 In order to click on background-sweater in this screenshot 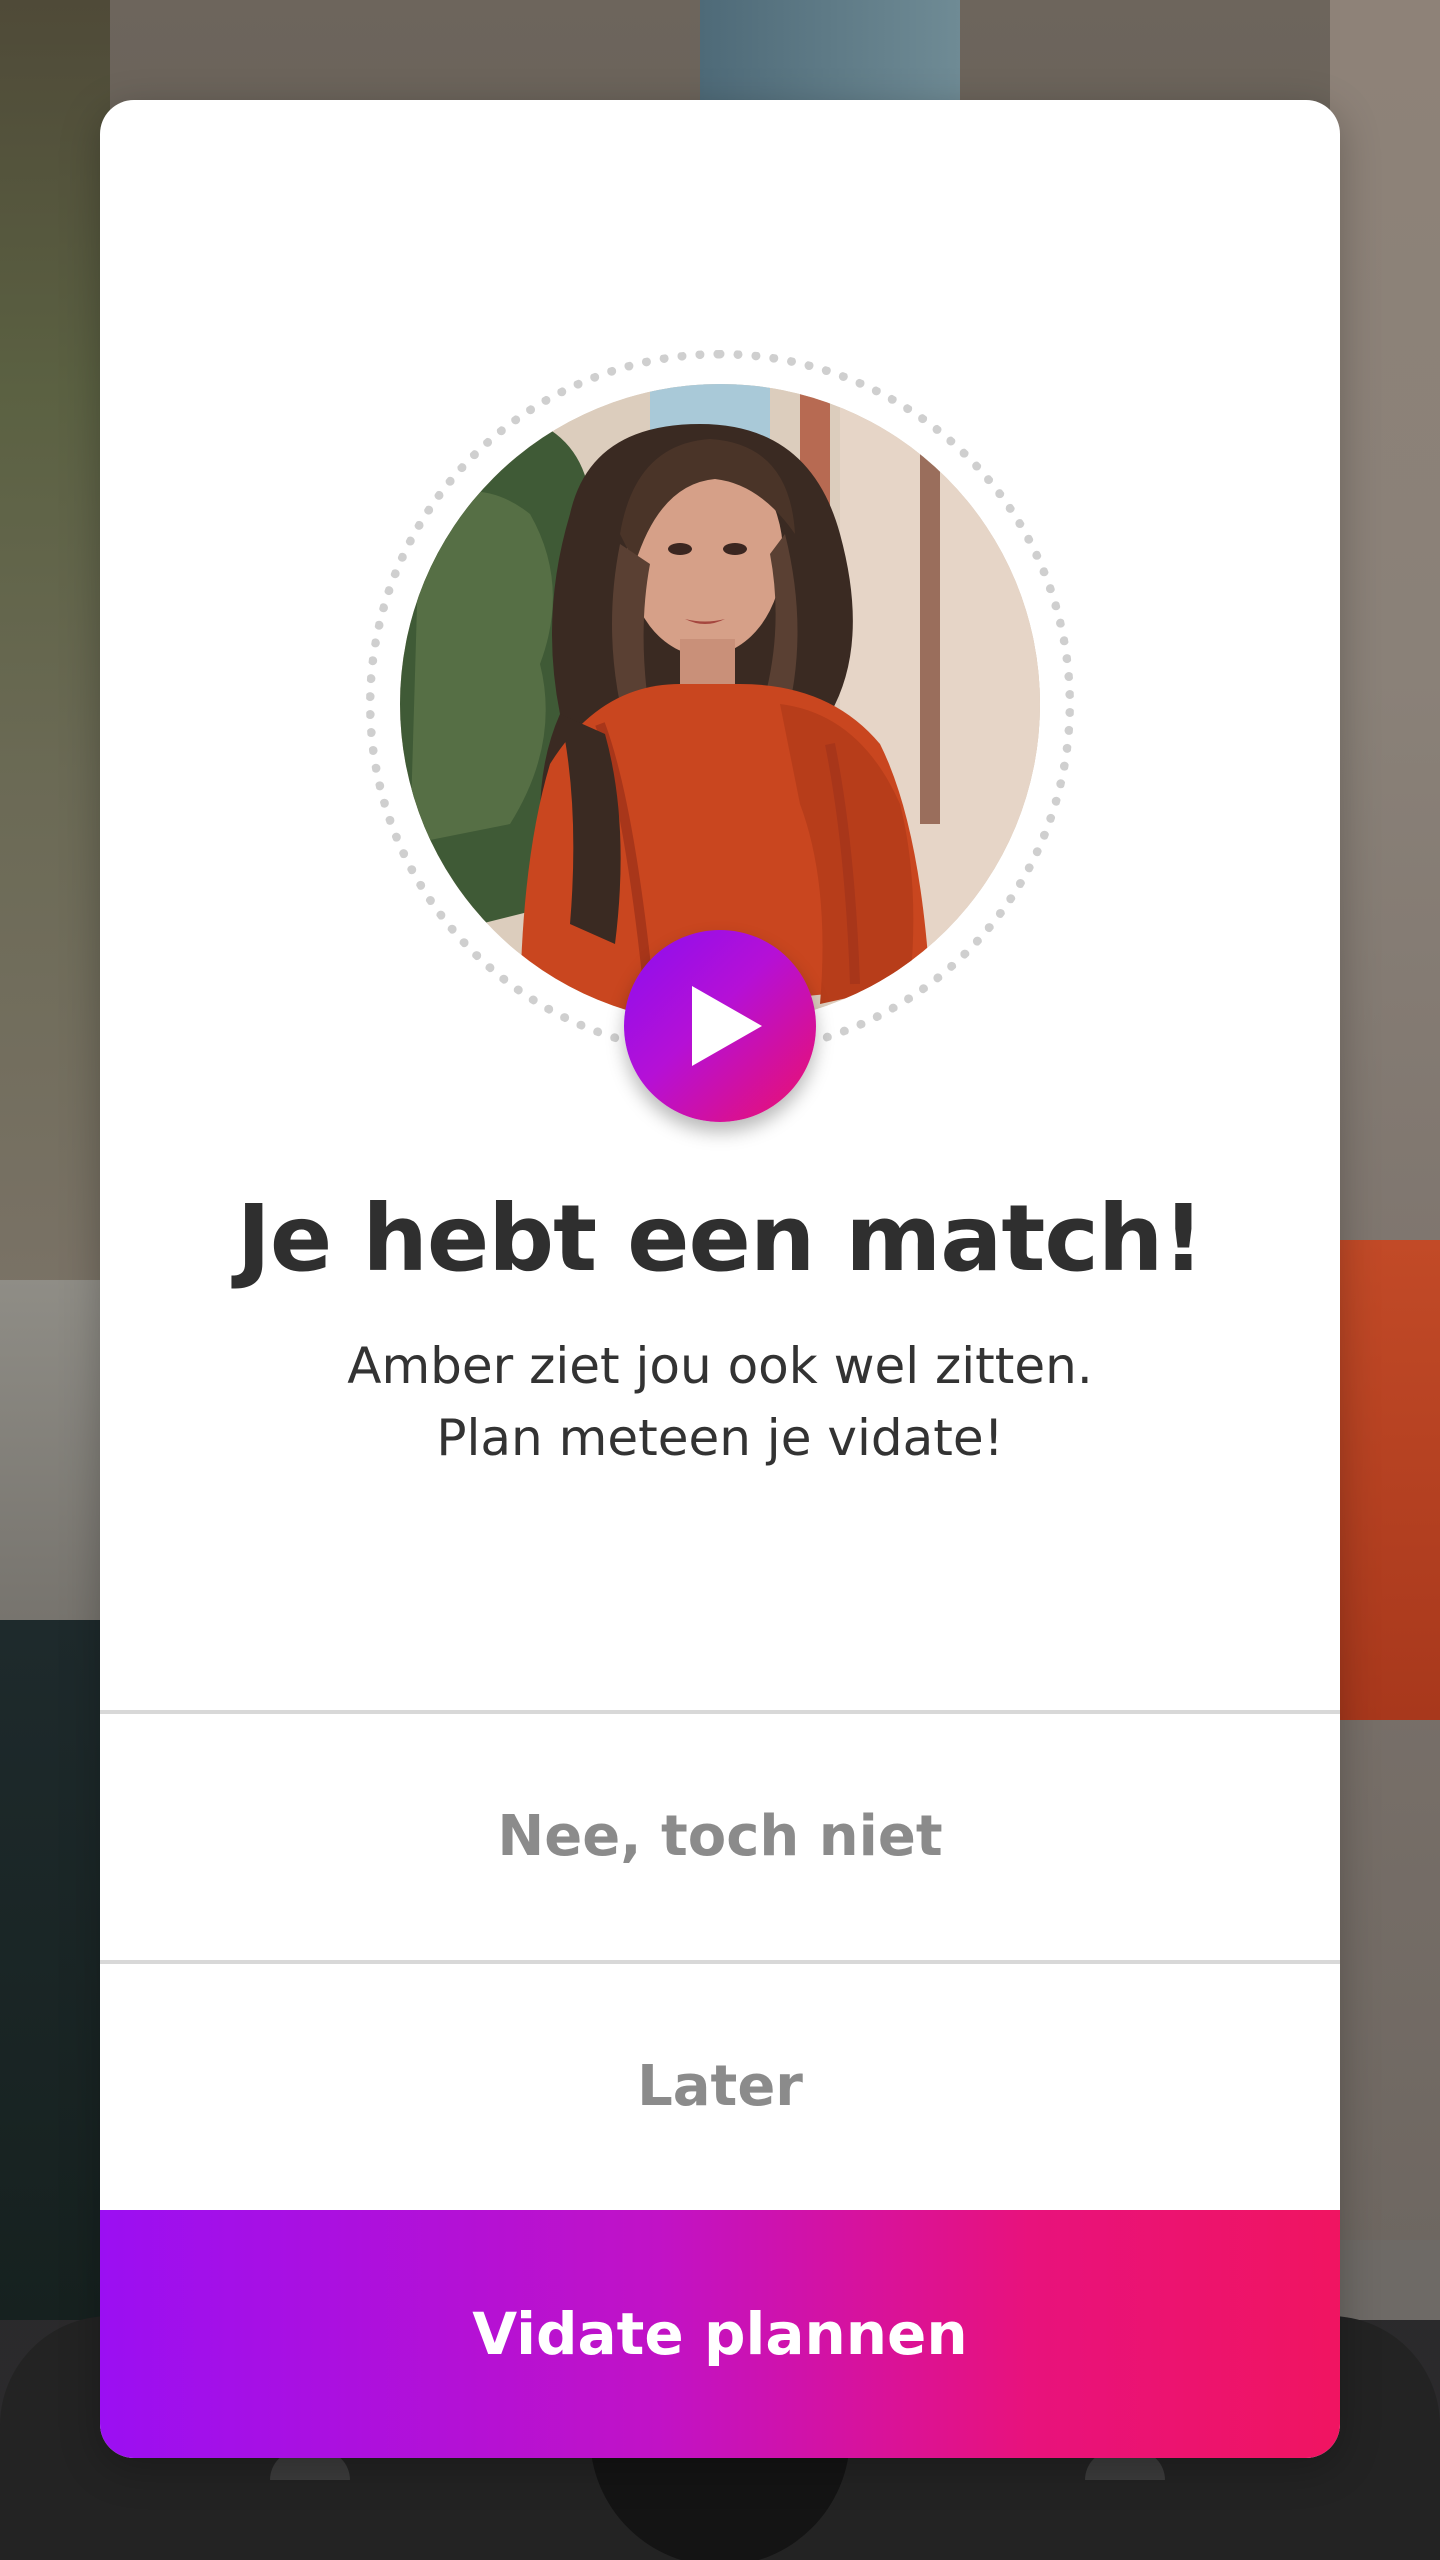, I will do `click(1390, 1480)`.